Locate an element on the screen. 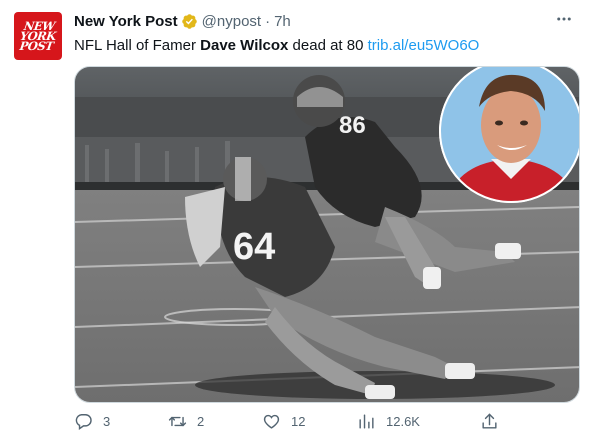  retweet-icon is located at coordinates (177, 421).